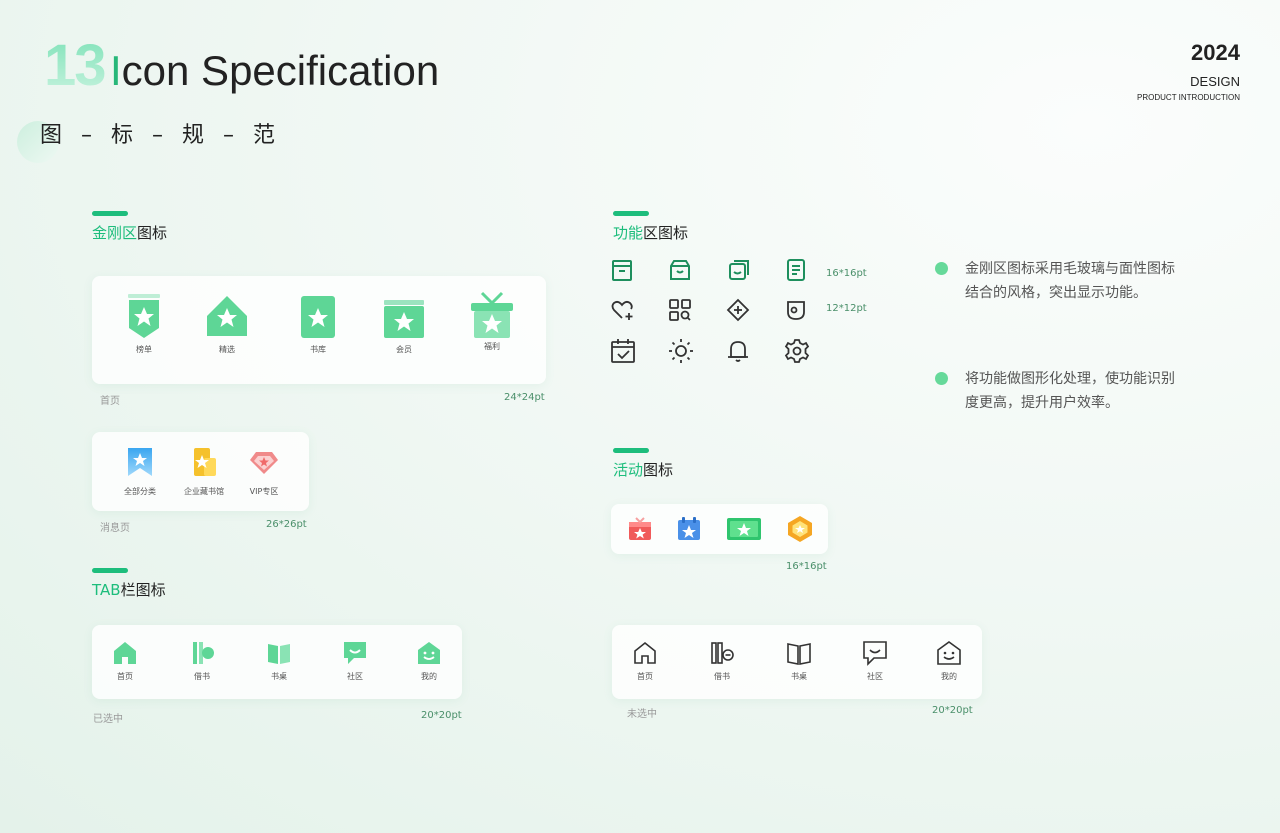 The height and width of the screenshot is (833, 1280). I want to click on section-title-jingang: 金刚区图标, so click(130, 233).